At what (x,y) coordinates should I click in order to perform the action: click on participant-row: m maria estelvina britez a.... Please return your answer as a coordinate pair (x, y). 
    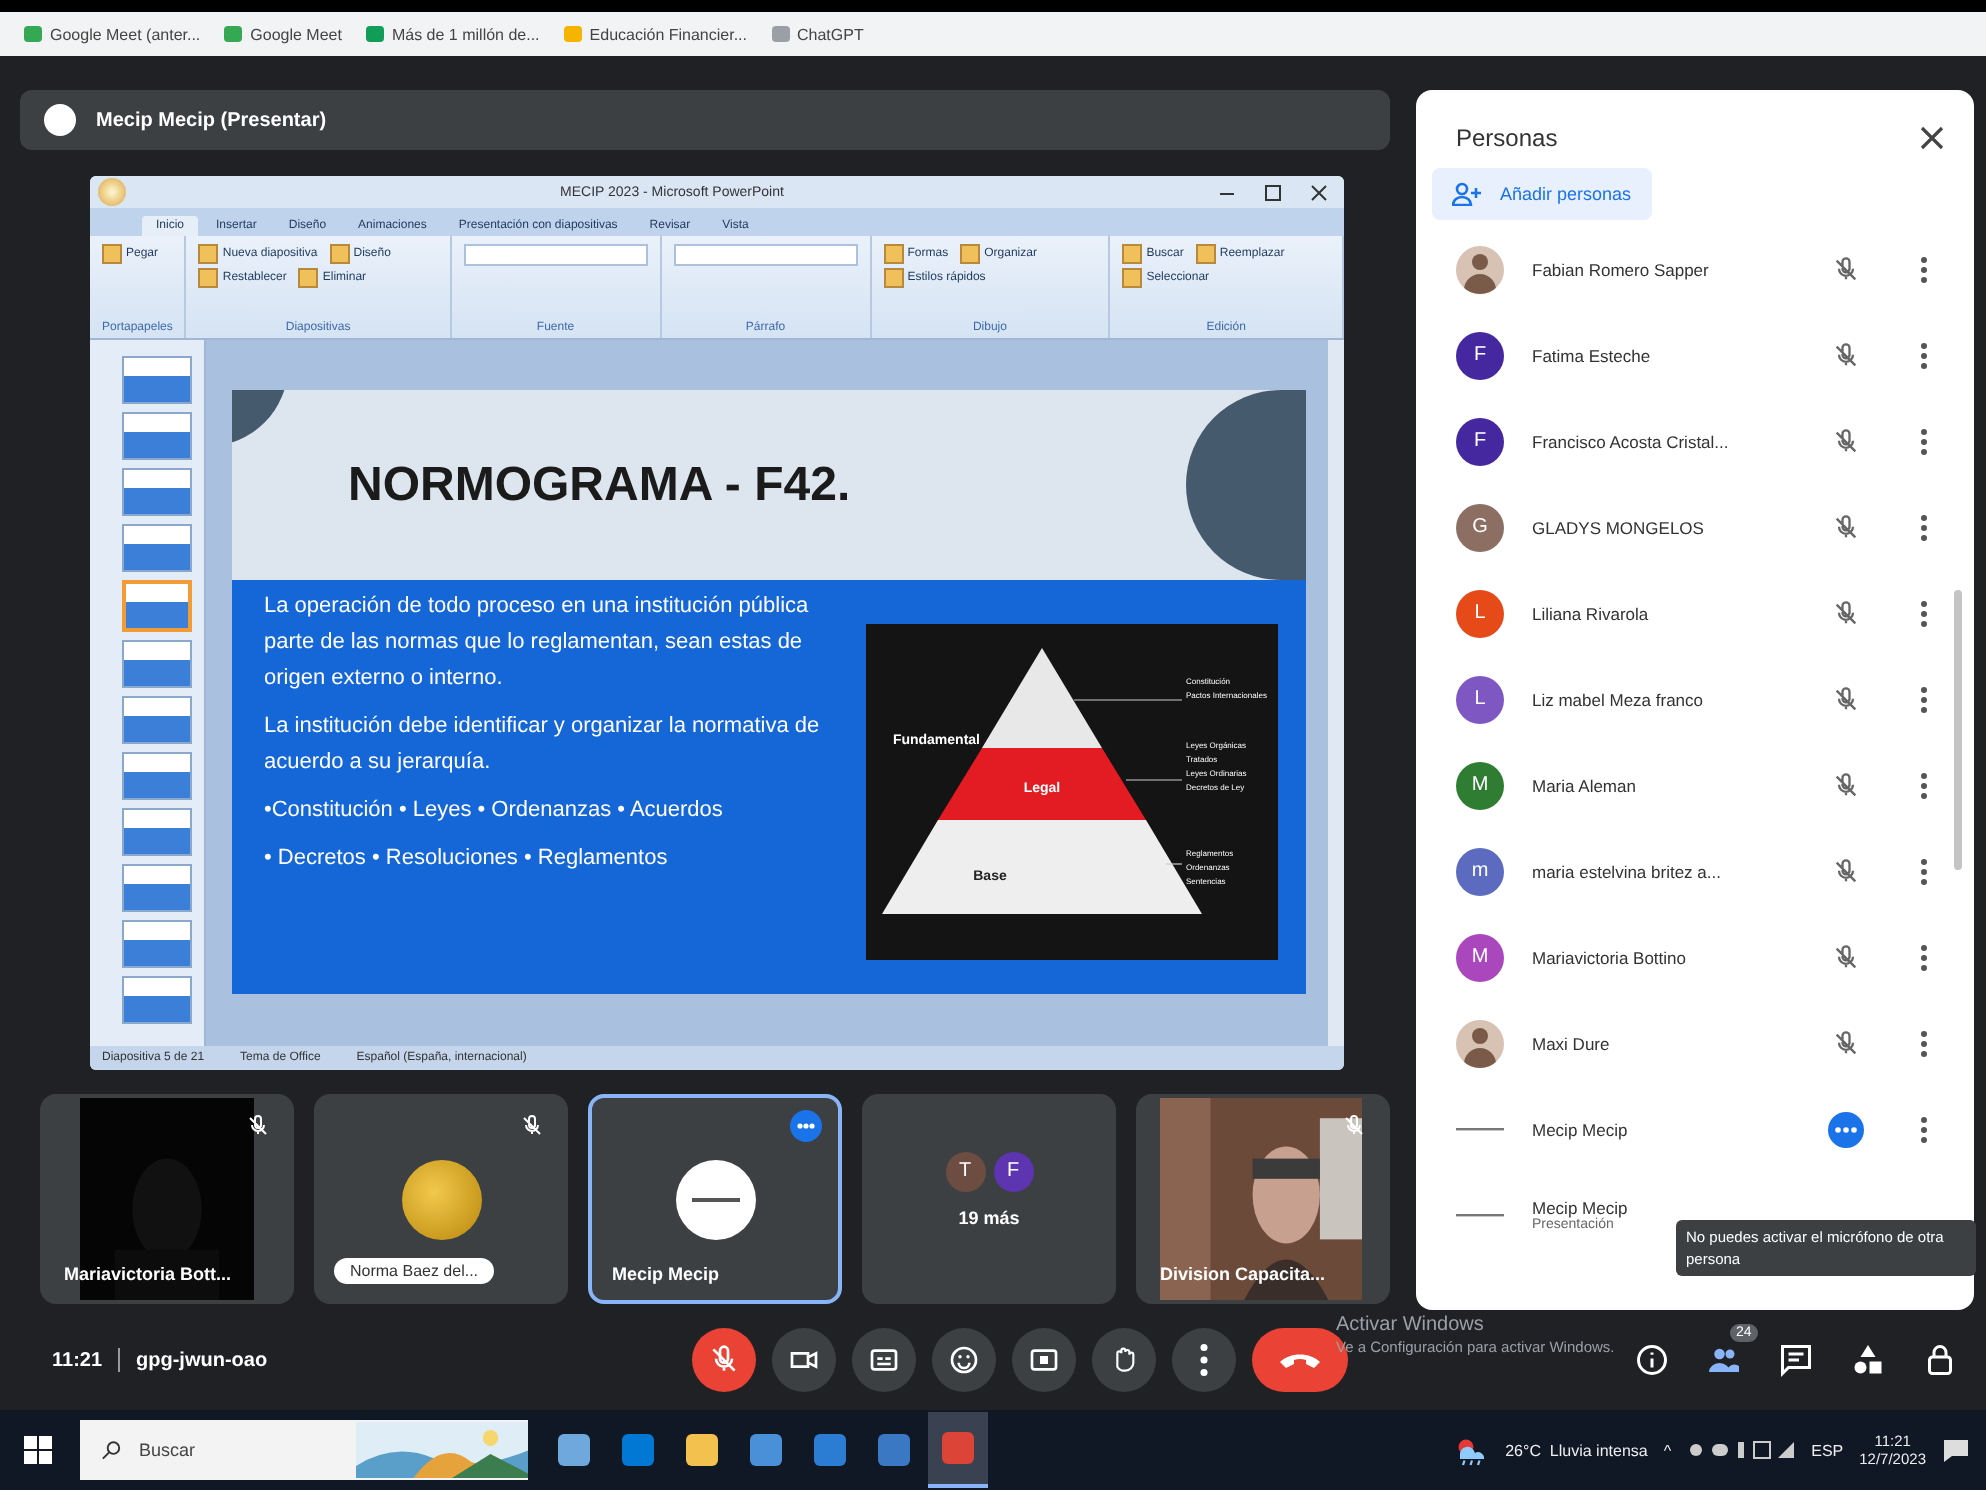
    Looking at the image, I should click on (1705, 871).